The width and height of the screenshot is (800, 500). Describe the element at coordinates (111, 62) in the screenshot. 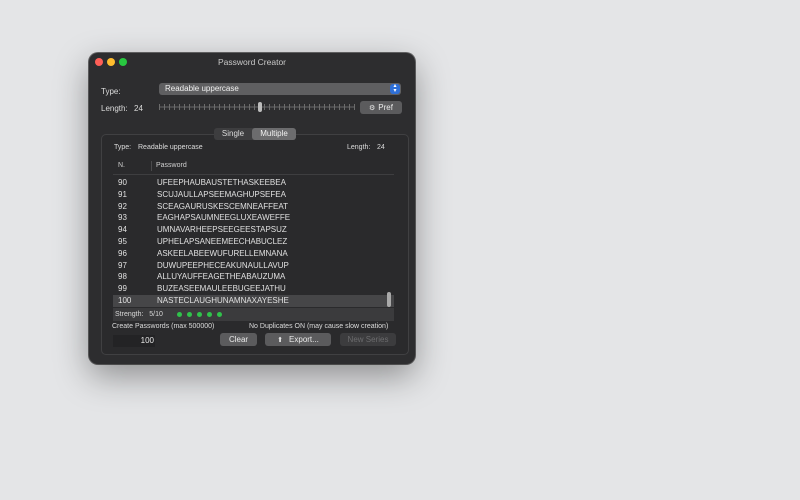

I see `minimize-window-button` at that location.